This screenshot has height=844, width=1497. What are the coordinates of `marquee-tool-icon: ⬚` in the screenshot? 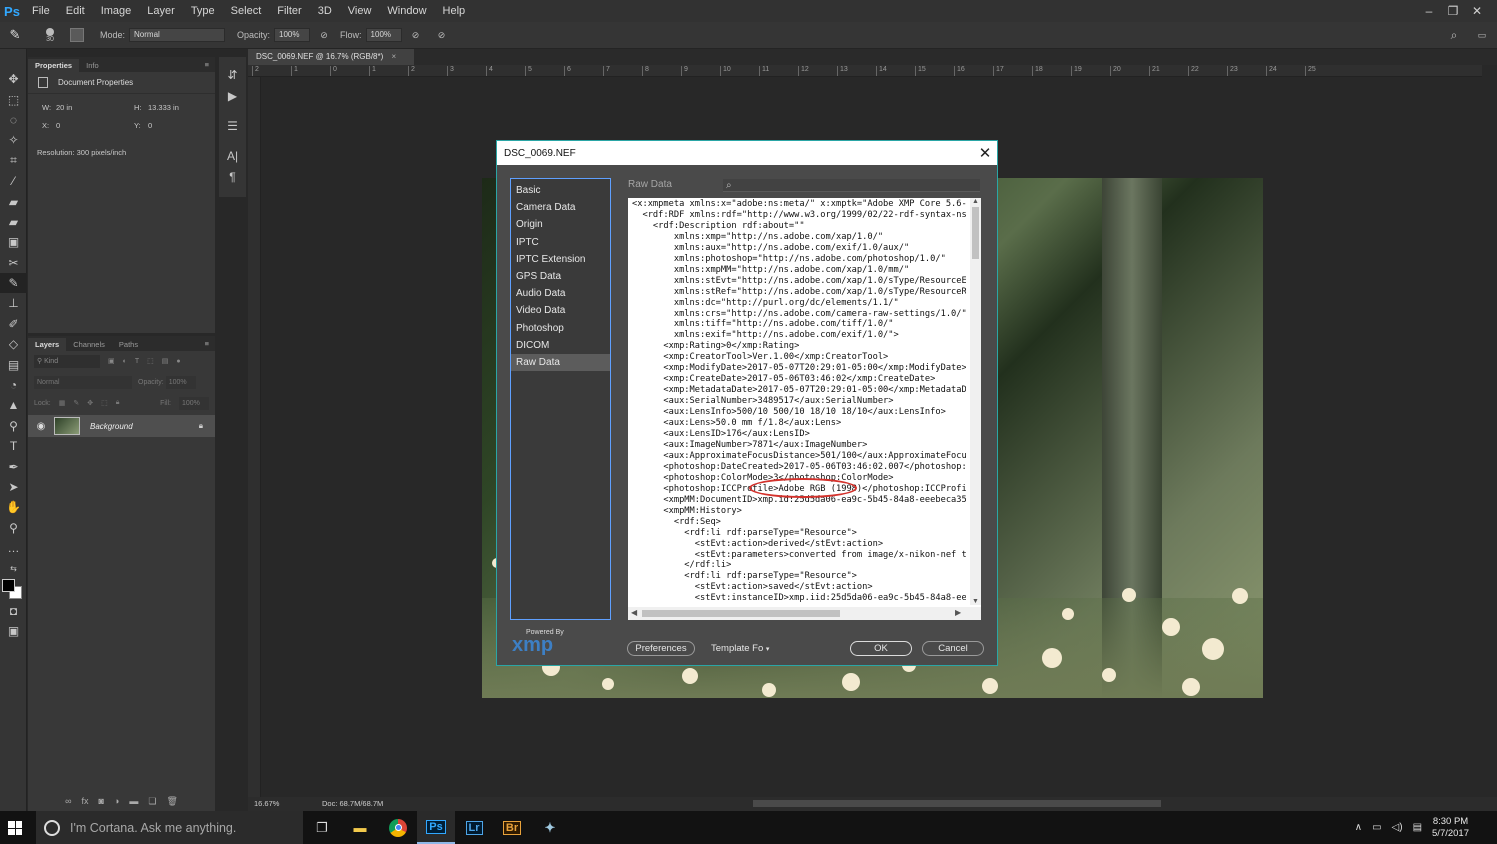 It's located at (13, 99).